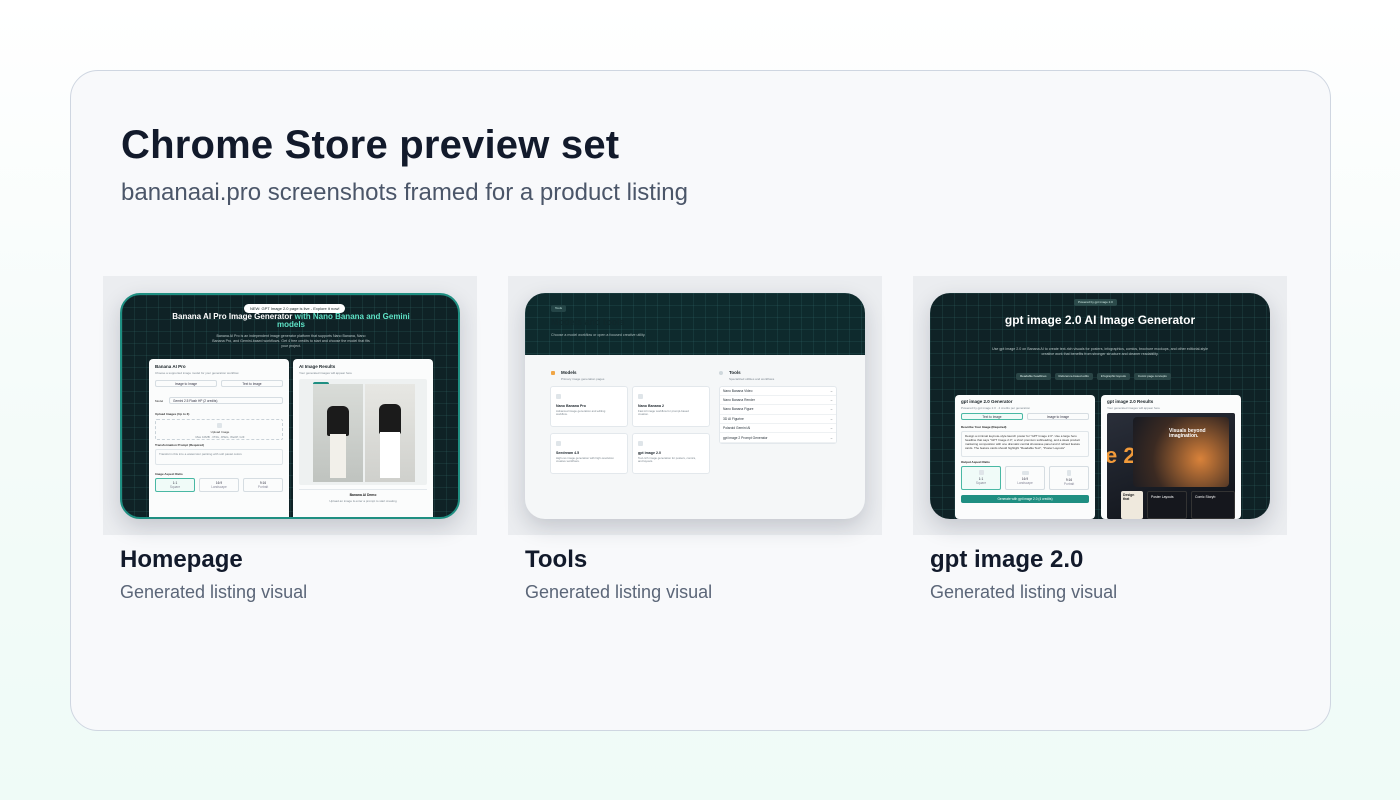  Describe the element at coordinates (1100, 319) in the screenshot. I see `hero-title: gpt image 2.0 AI Image Generator` at that location.